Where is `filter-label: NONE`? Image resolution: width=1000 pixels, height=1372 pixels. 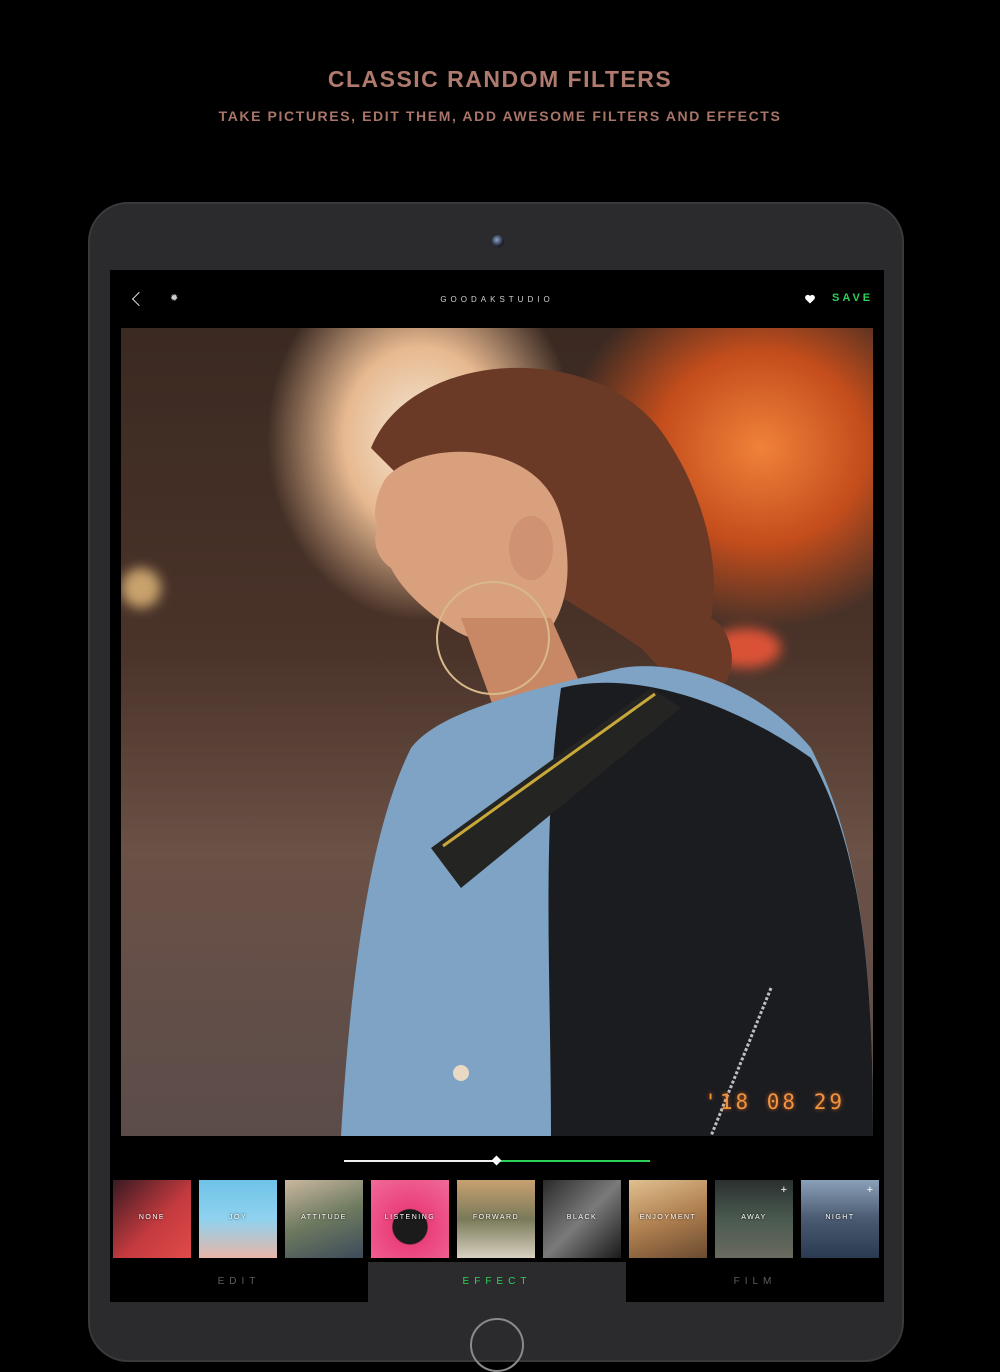
filter-label: NONE is located at coordinates (152, 1217).